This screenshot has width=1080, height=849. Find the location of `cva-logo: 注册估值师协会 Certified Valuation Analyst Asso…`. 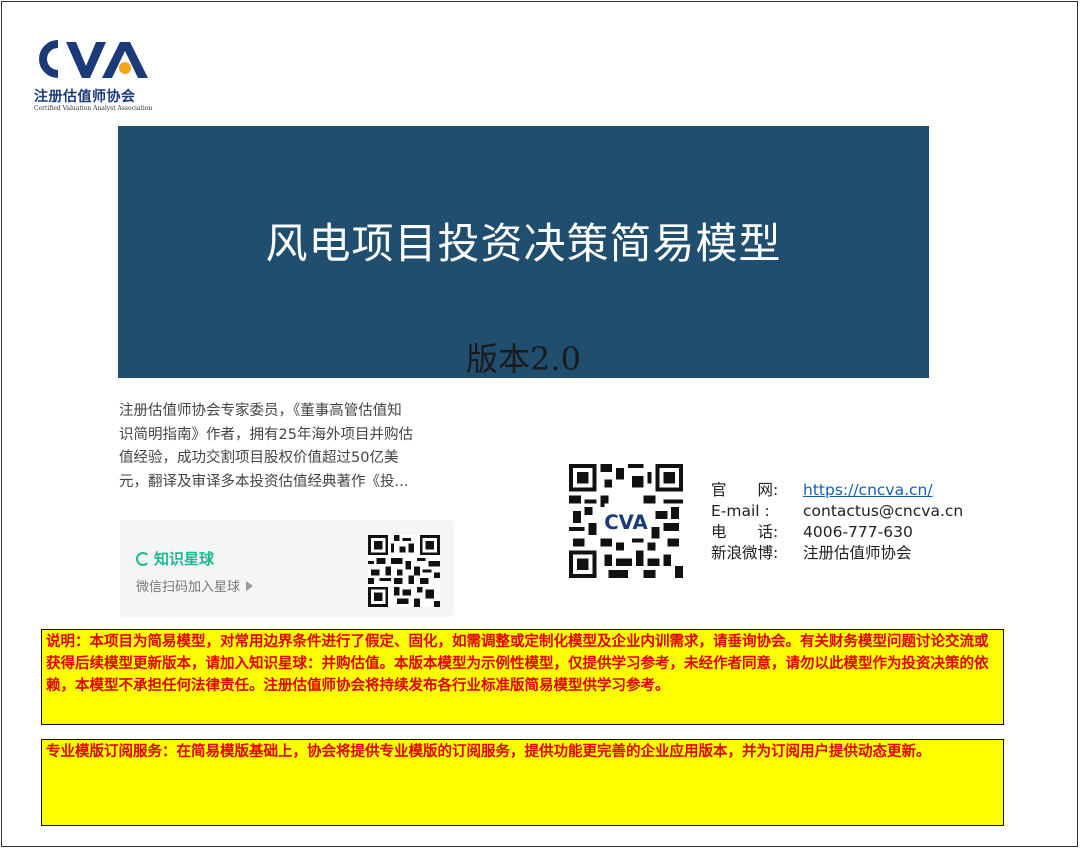

cva-logo: 注册估值师协会 Certified Valuation Analyst Asso… is located at coordinates (95, 76).